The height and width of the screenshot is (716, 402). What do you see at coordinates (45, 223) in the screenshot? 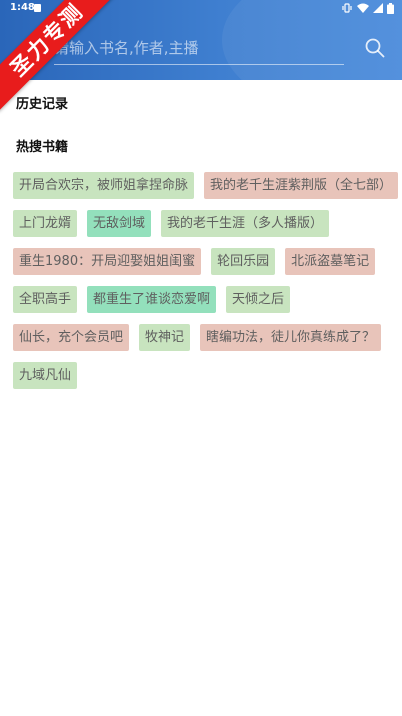
I see `hot-book-tag: 上门龙婿` at bounding box center [45, 223].